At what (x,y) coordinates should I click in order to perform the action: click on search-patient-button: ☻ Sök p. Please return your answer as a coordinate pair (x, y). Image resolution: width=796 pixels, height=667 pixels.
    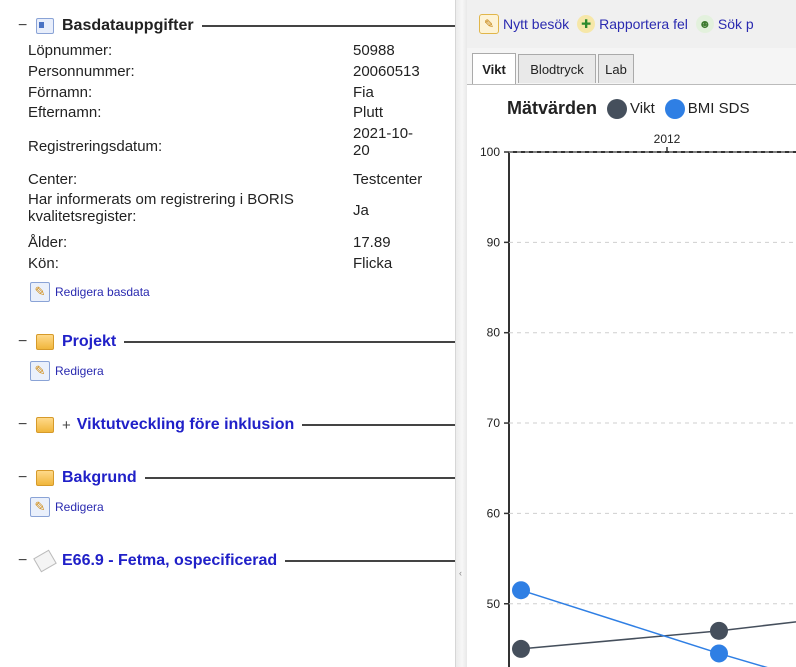
    Looking at the image, I should click on (724, 24).